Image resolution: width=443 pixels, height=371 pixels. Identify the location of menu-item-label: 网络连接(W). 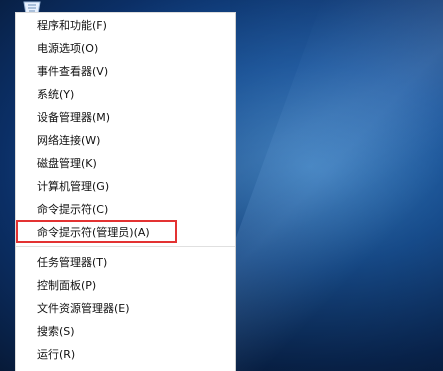
(69, 140).